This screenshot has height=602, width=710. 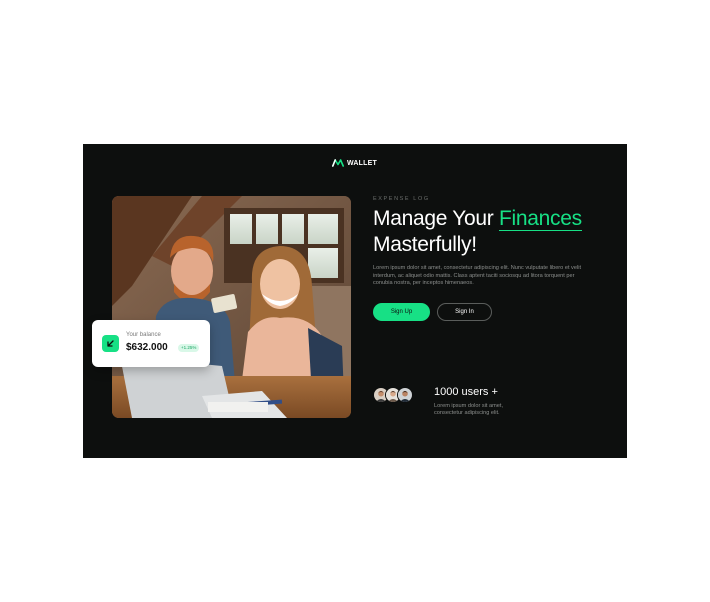 I want to click on wallet-logo-icon, so click(x=338, y=163).